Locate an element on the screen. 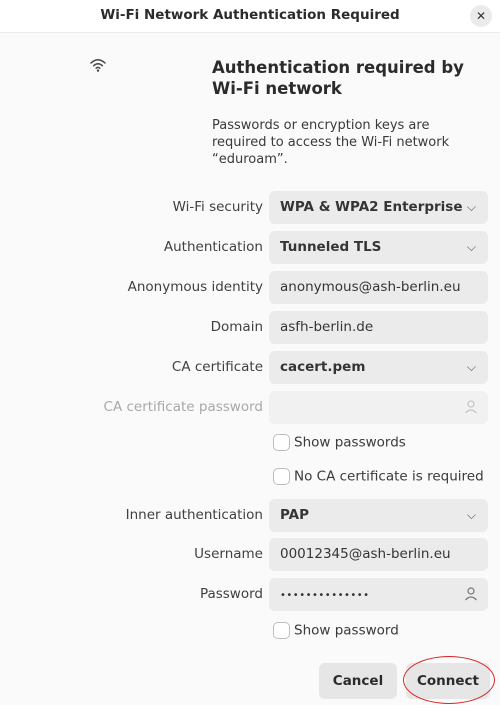 The width and height of the screenshot is (500, 705). inner-authentication-label: Inner authentication is located at coordinates (194, 515).